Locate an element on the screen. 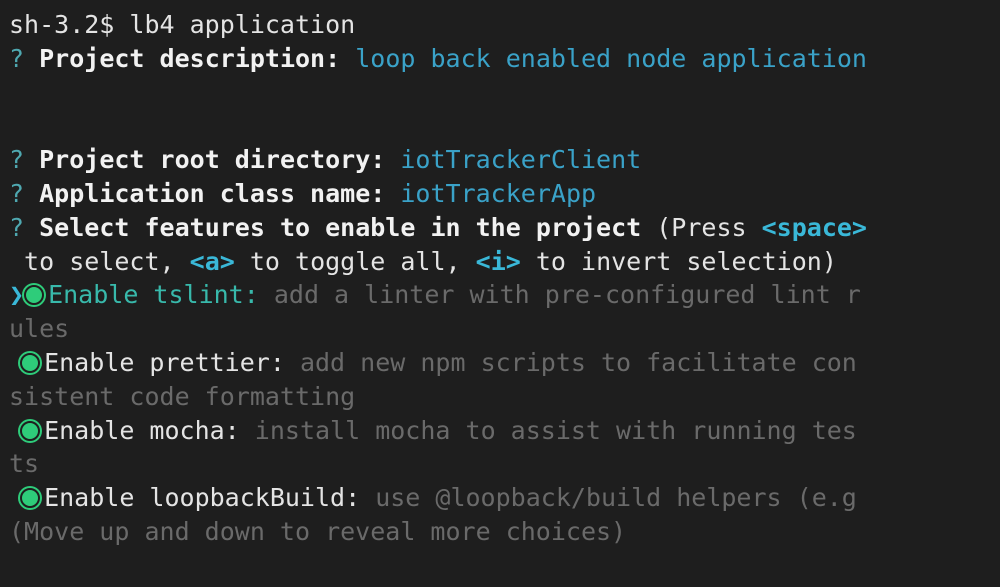  i-key-hint: <i> is located at coordinates (498, 261).